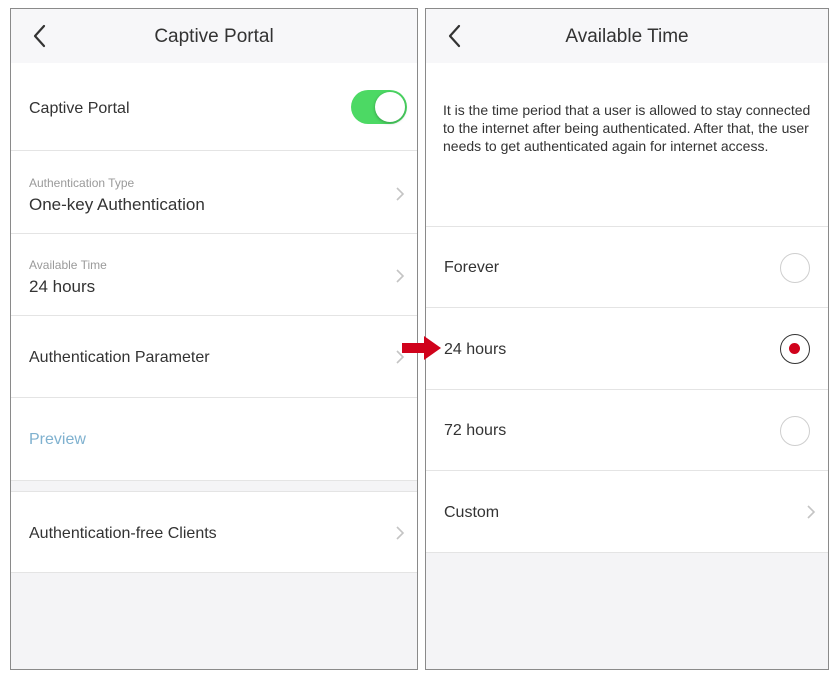 The height and width of the screenshot is (673, 834). What do you see at coordinates (472, 512) in the screenshot?
I see `custom-label: Custom` at bounding box center [472, 512].